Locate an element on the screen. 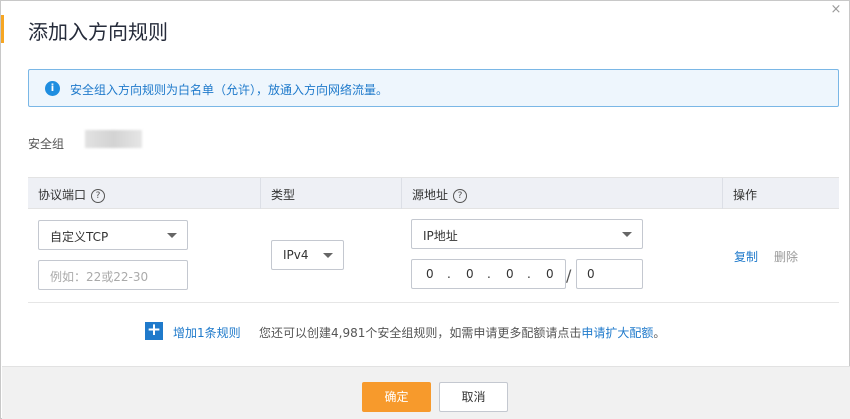 This screenshot has height=419, width=850. quota-tip: 您还可以创建4,981个安全组规则，如需申请更多配额请点击申请扩大配额。 is located at coordinates (462, 332).